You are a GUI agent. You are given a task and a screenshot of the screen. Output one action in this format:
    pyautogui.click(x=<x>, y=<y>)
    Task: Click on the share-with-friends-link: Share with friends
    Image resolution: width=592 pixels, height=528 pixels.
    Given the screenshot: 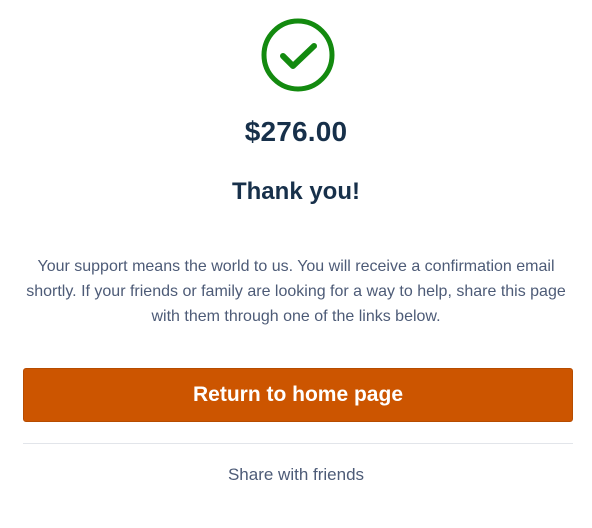 What is the action you would take?
    pyautogui.click(x=296, y=475)
    